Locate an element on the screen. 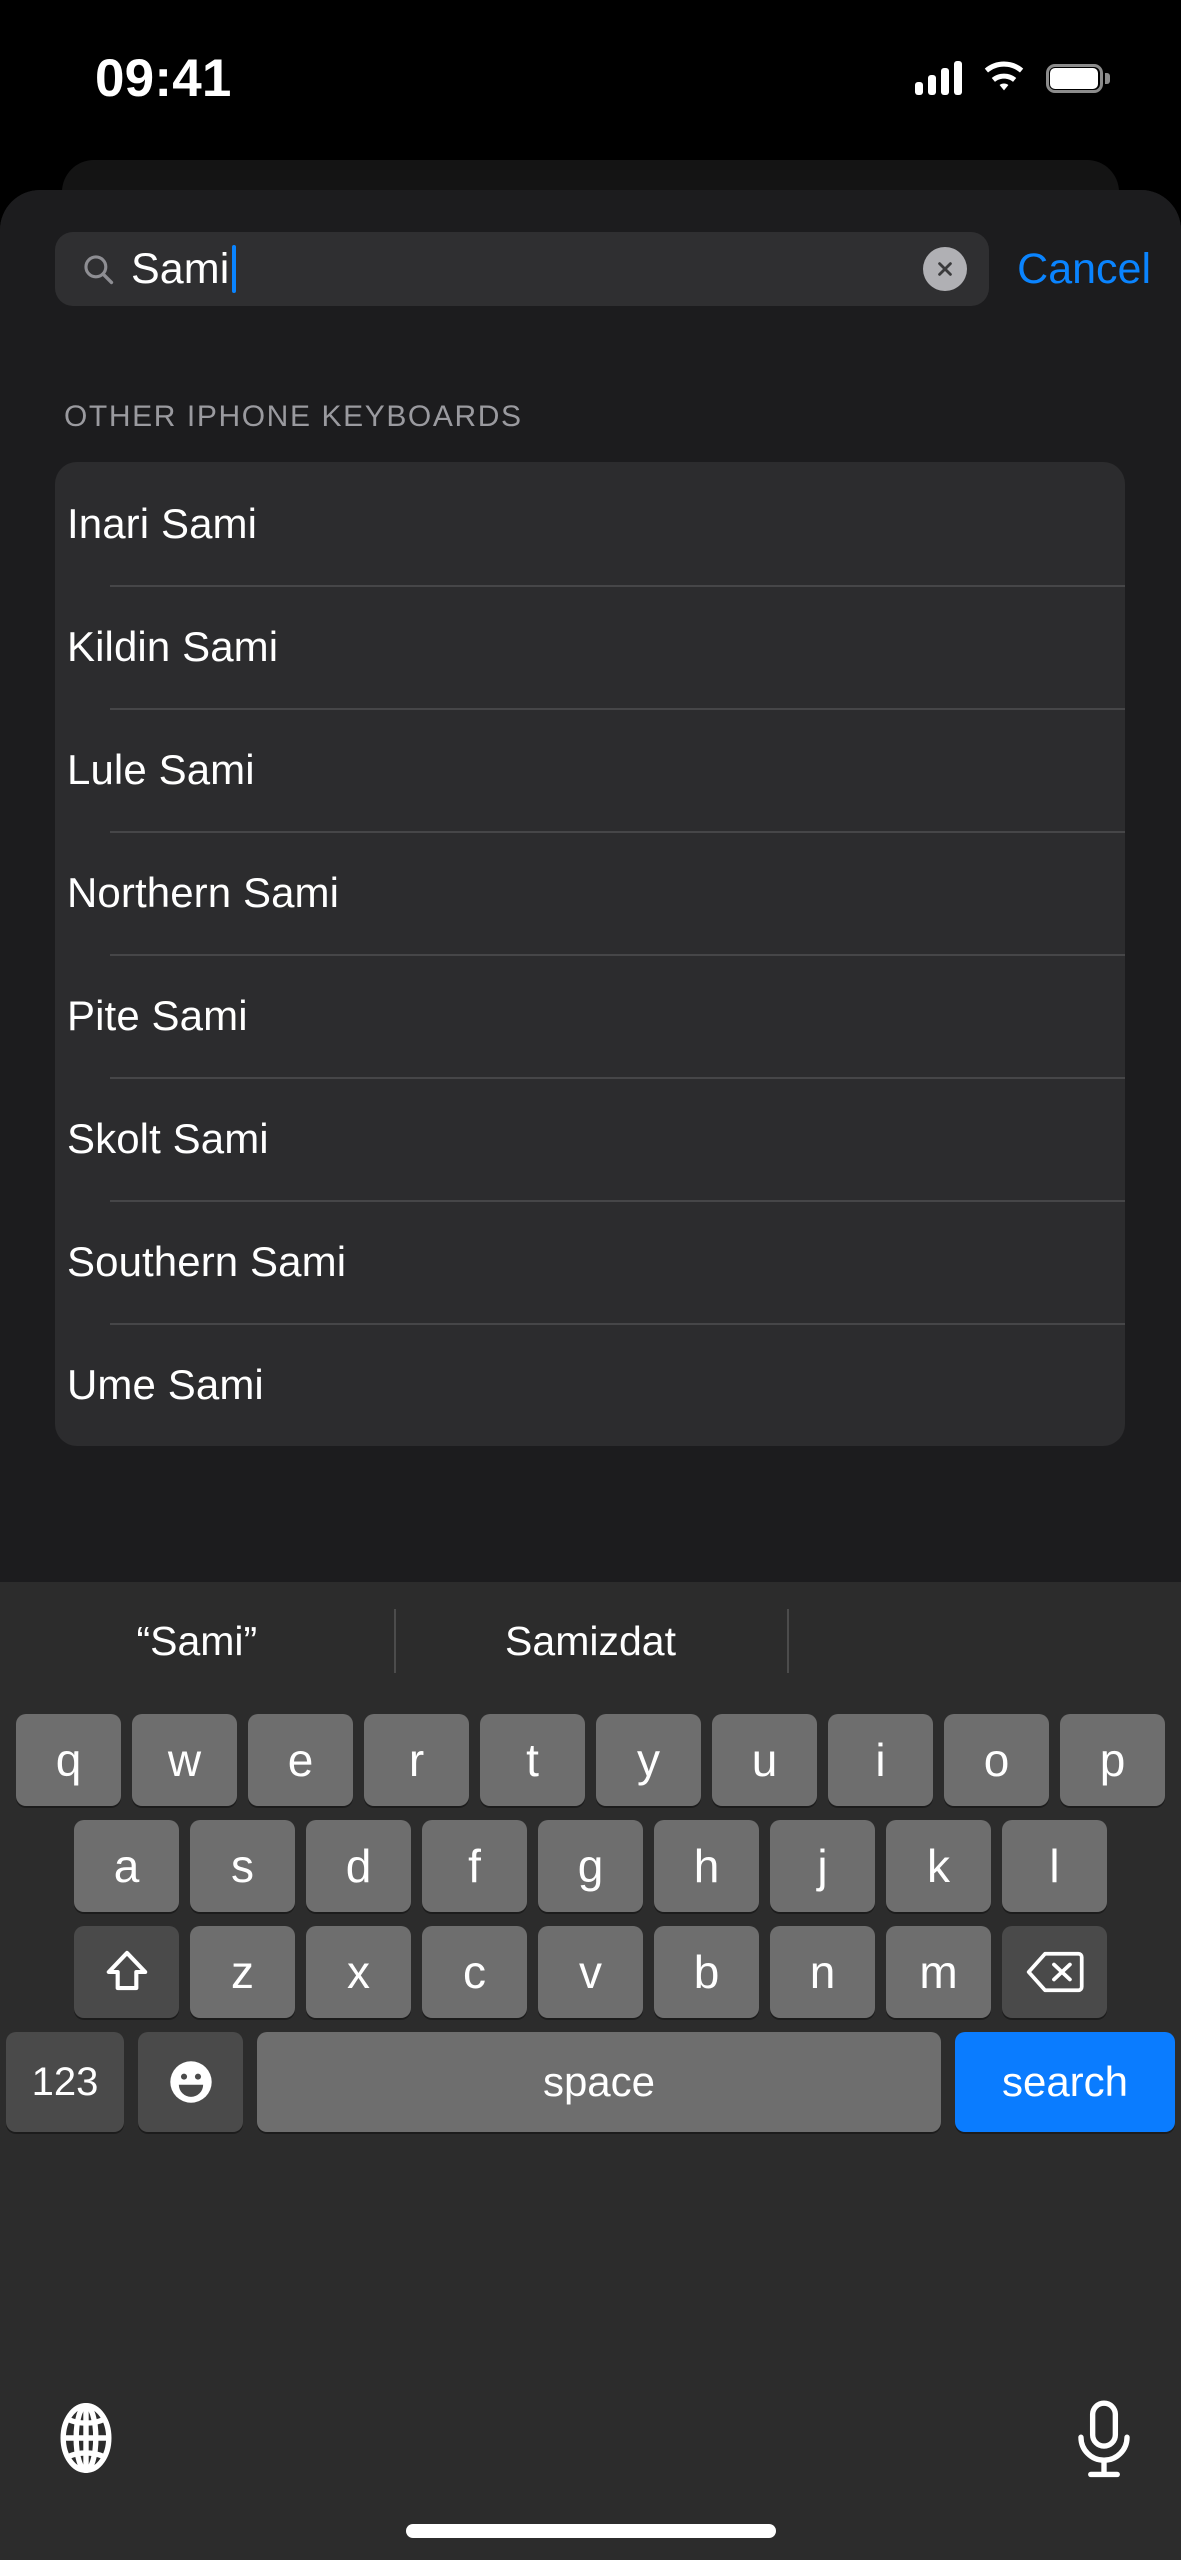 This screenshot has width=1181, height=2560. status-time: 09:41 is located at coordinates (163, 78).